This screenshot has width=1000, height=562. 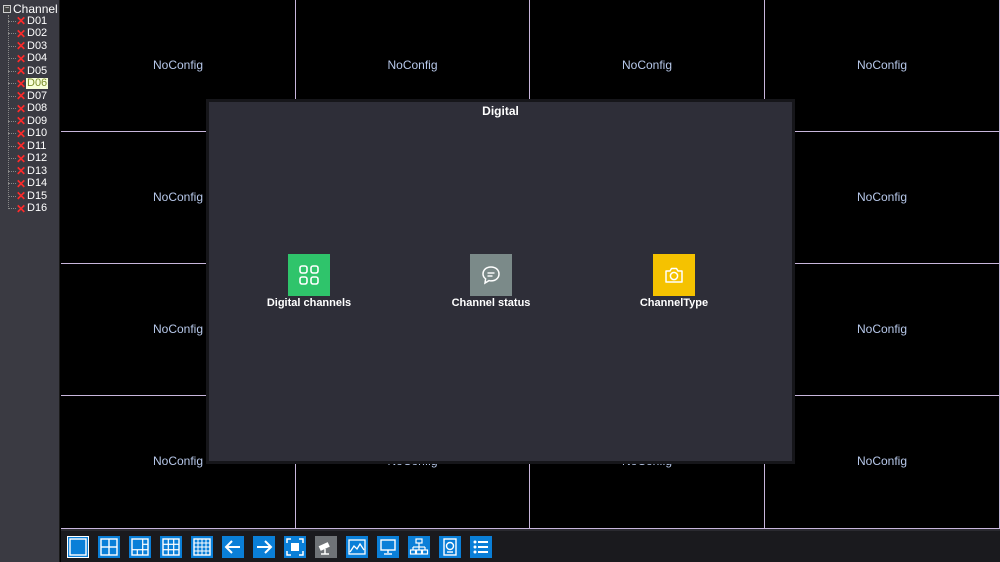 What do you see at coordinates (28, 121) in the screenshot?
I see `channel-item-d09: ✕ D09` at bounding box center [28, 121].